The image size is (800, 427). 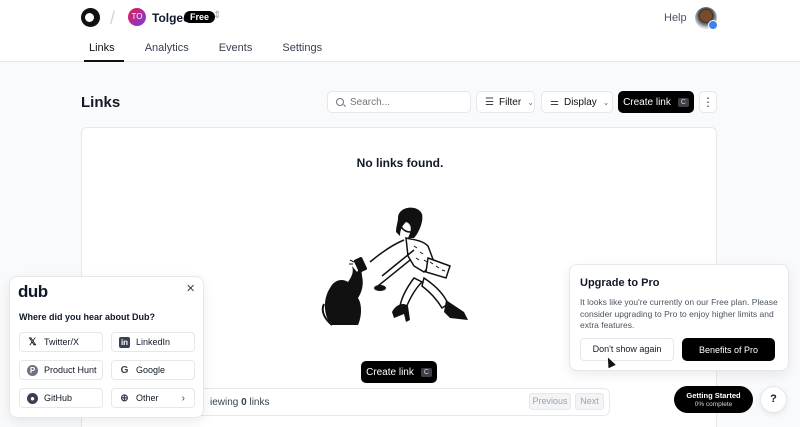 What do you see at coordinates (589, 401) in the screenshot?
I see `next-page-button: Next` at bounding box center [589, 401].